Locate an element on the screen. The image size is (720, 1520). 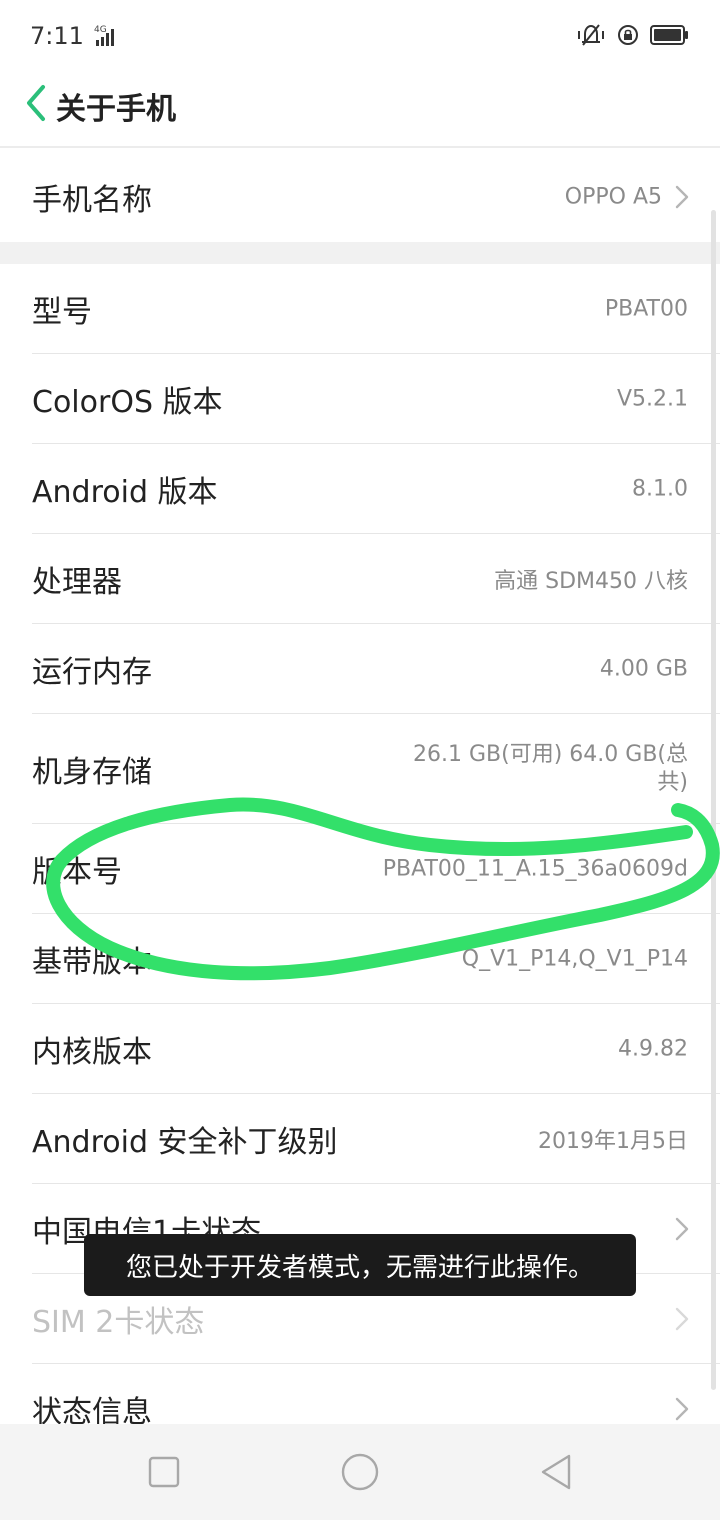
coloros-version-value: V5.2.1 is located at coordinates (652, 399).